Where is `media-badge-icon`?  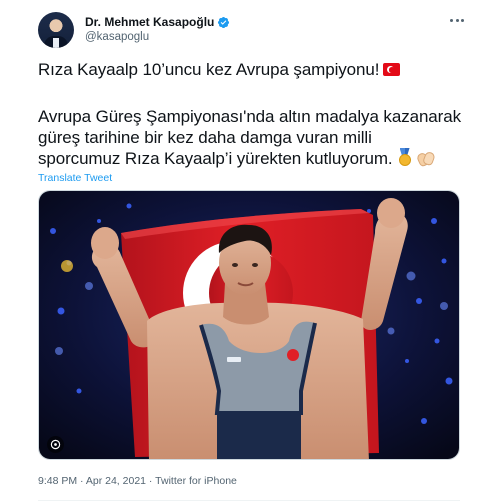 media-badge-icon is located at coordinates (55, 444).